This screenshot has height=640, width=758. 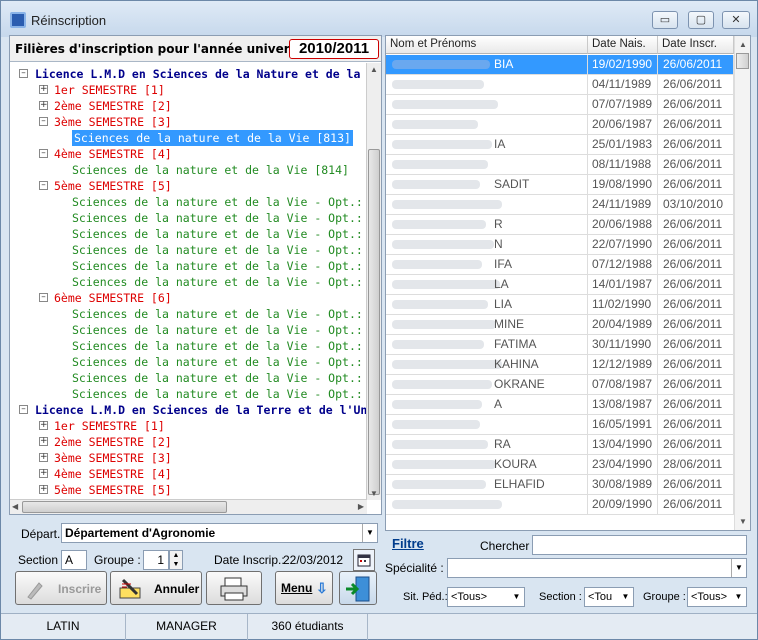 What do you see at coordinates (156, 560) in the screenshot?
I see `groupe-input: 1` at bounding box center [156, 560].